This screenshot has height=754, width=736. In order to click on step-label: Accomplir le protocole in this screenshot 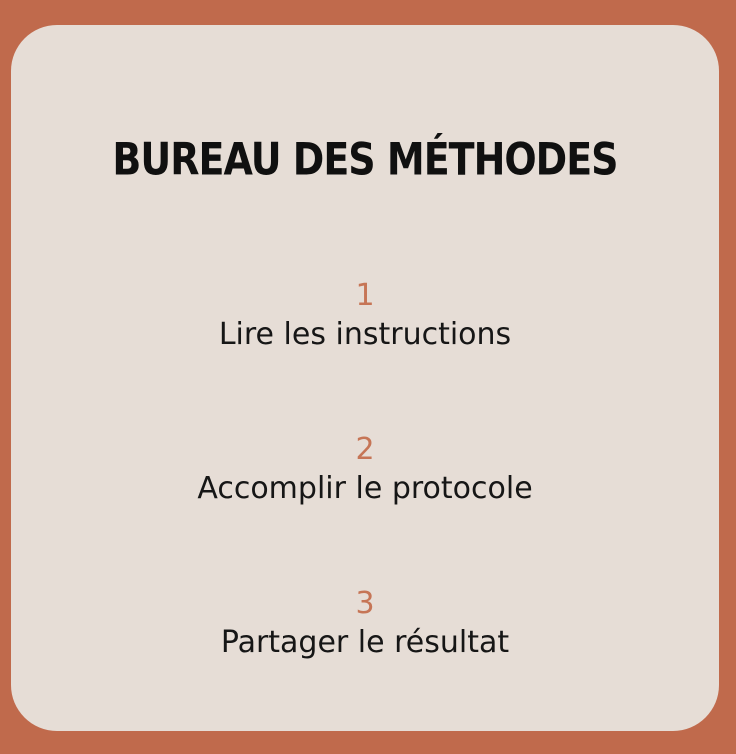, I will do `click(365, 488)`.